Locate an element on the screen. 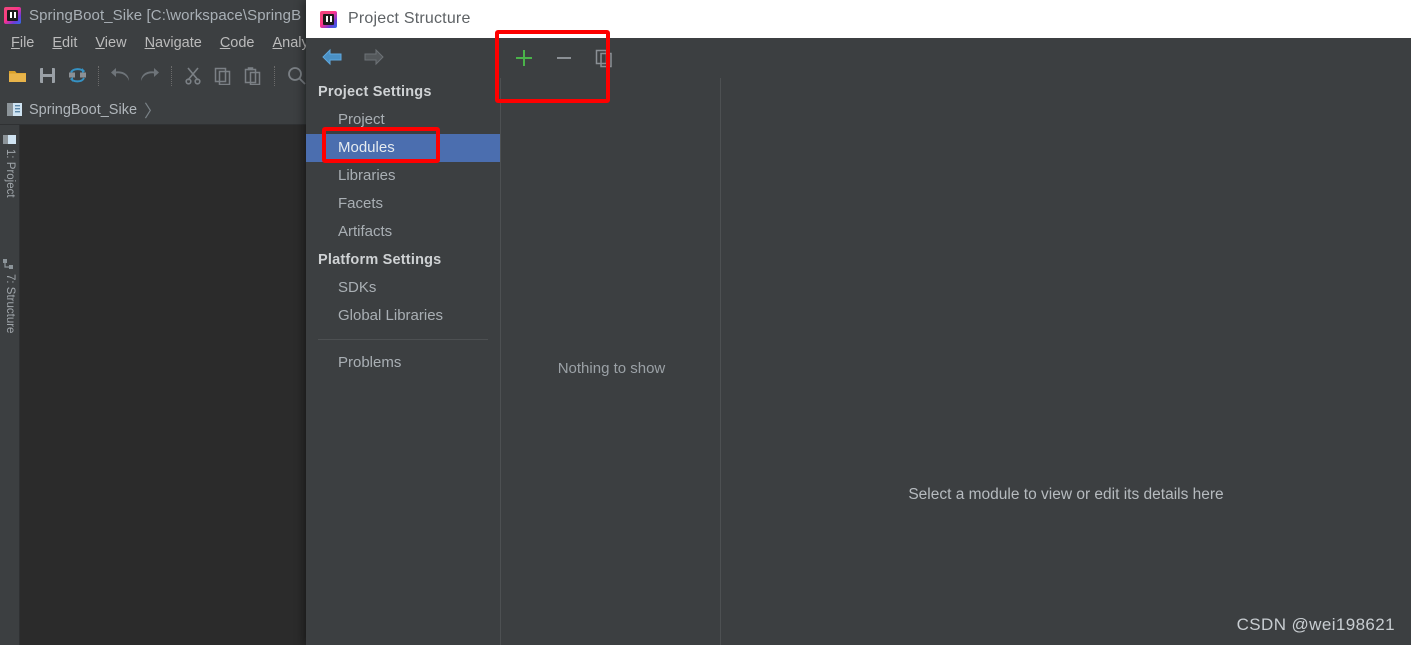 The height and width of the screenshot is (645, 1411). sidebar-item-sdks: SDKs is located at coordinates (403, 288).